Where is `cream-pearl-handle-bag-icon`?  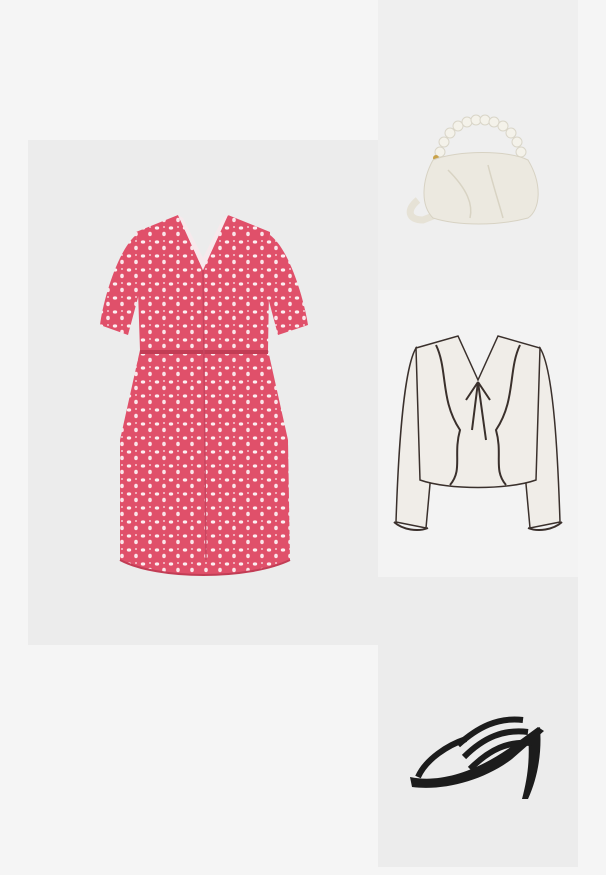
cream-pearl-handle-bag-icon is located at coordinates (472, 169).